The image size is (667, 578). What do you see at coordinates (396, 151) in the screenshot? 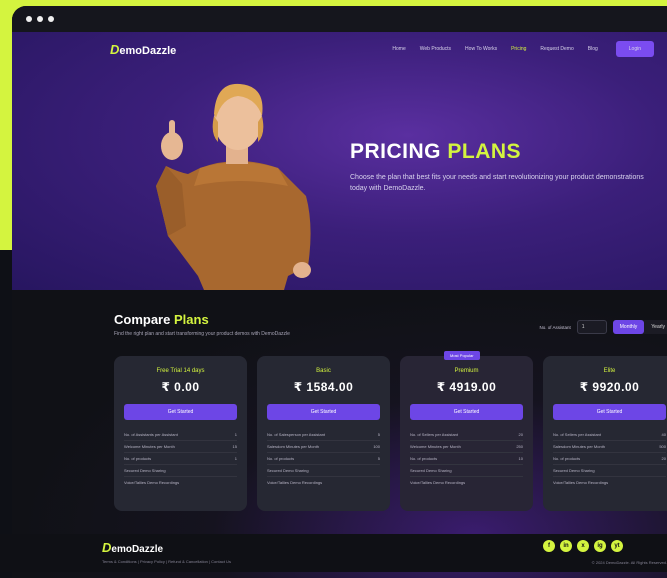
I see `hero-title-main: PRICING` at bounding box center [396, 151].